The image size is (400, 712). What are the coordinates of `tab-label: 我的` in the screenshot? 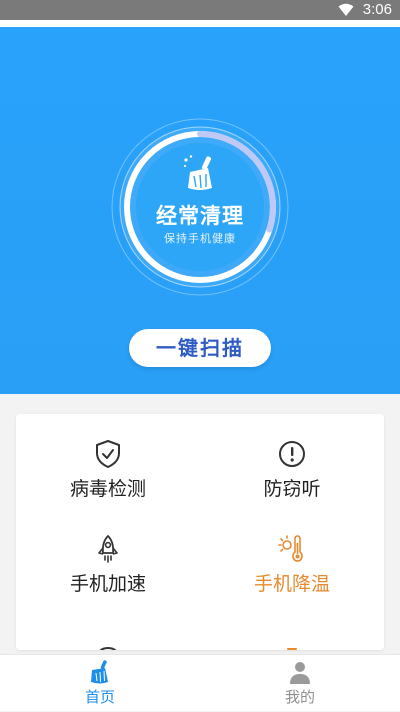 It's located at (299, 697).